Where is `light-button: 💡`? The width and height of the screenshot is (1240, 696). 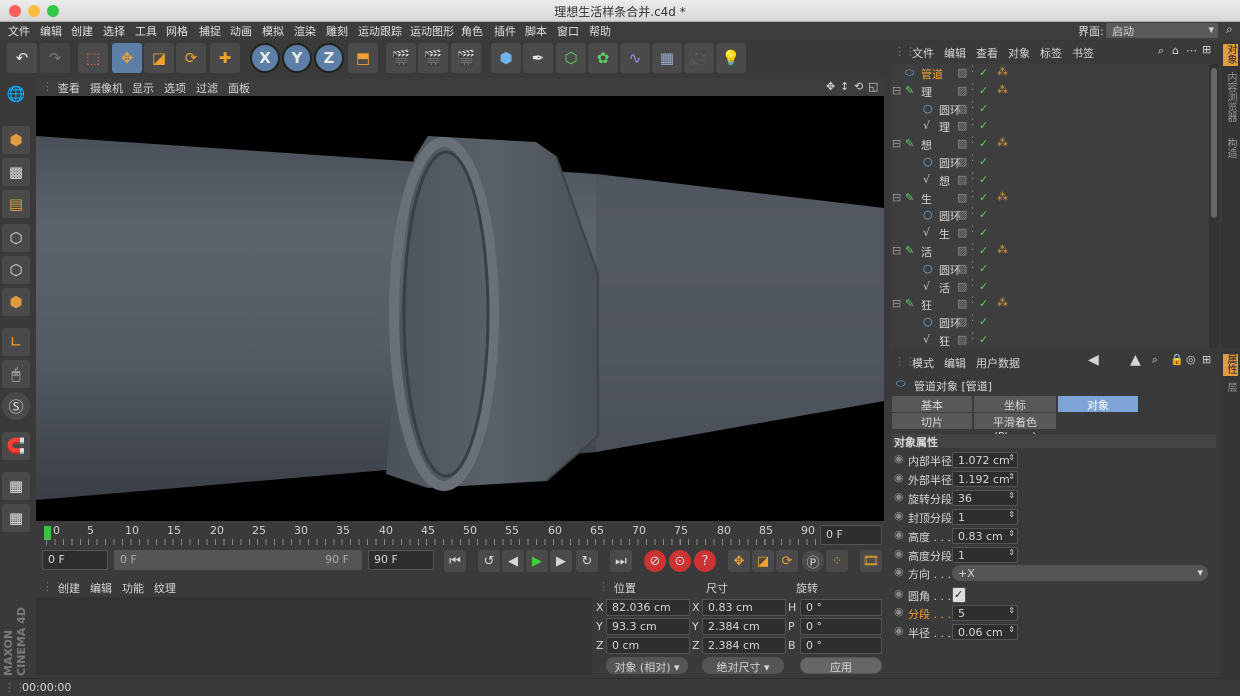 light-button: 💡 is located at coordinates (731, 58).